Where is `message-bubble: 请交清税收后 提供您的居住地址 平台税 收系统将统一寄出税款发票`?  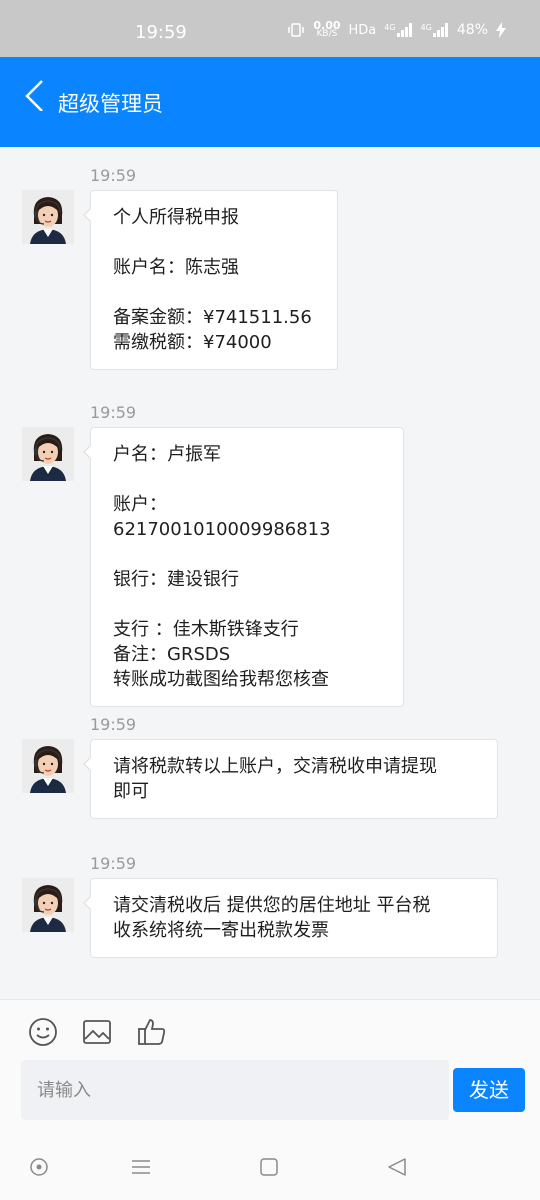 message-bubble: 请交清税收后 提供您的居住地址 平台税 收系统将统一寄出税款发票 is located at coordinates (290, 918).